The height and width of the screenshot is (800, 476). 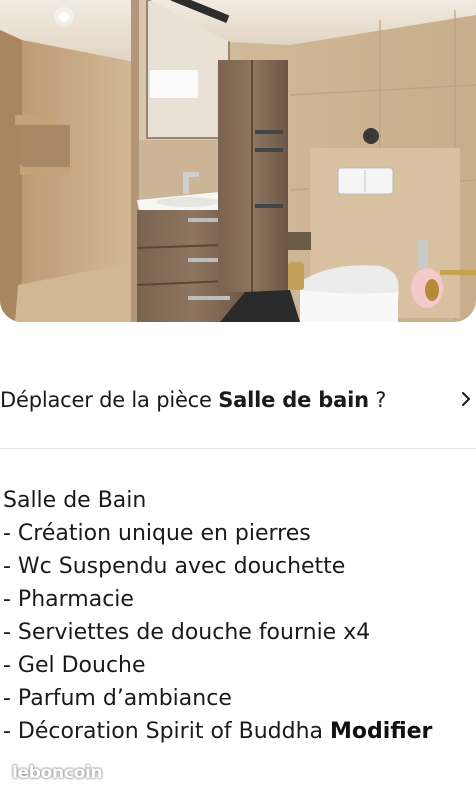 What do you see at coordinates (466, 399) in the screenshot?
I see `chevron-right-icon` at bounding box center [466, 399].